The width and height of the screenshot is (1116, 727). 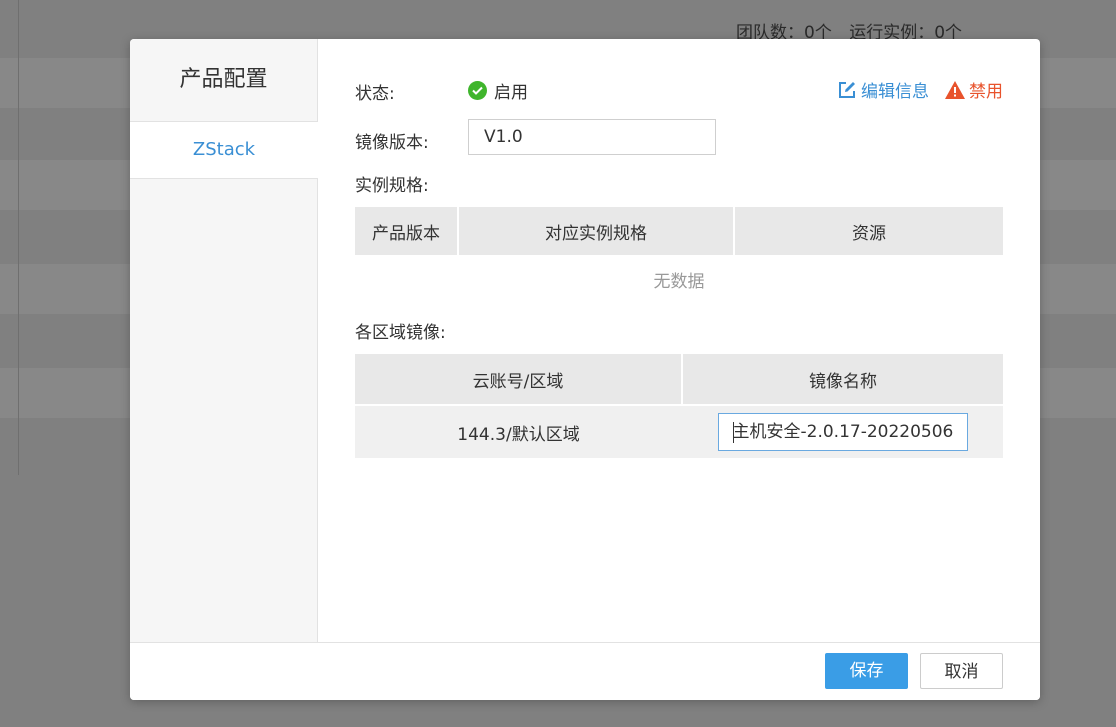 What do you see at coordinates (375, 94) in the screenshot?
I see `status-label: 状态:` at bounding box center [375, 94].